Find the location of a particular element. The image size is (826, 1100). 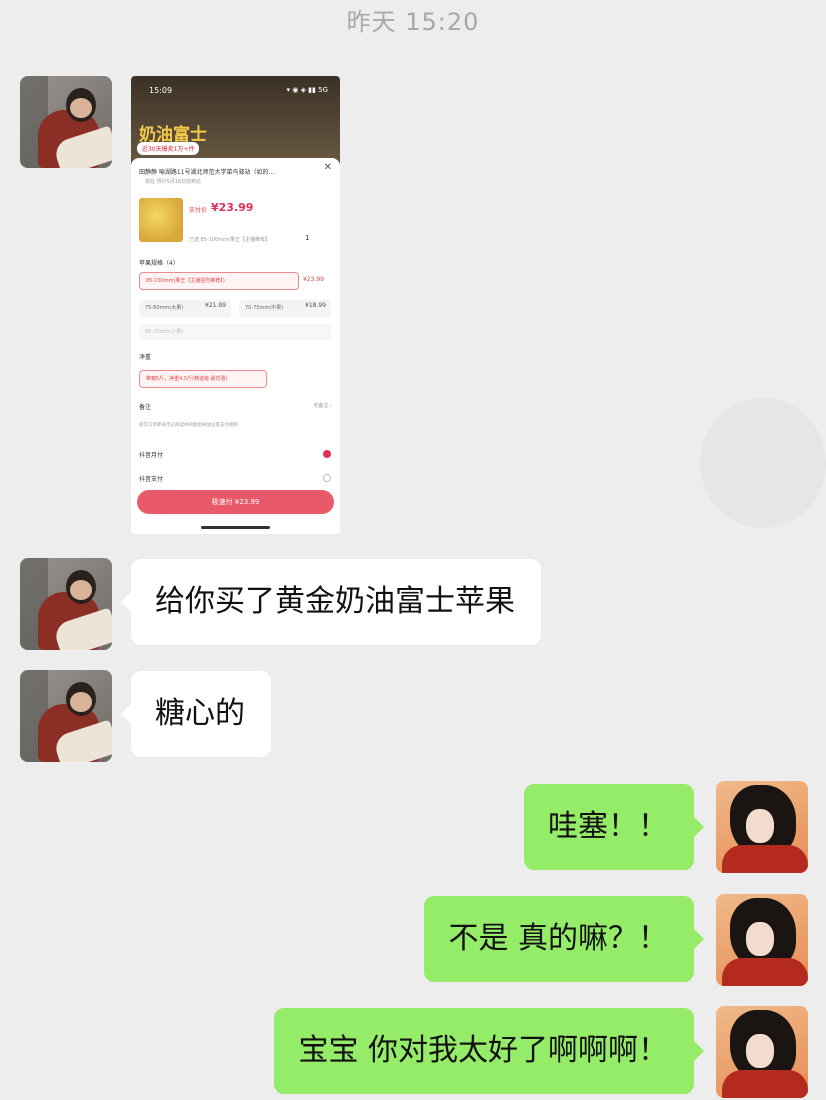

screenshot-address-sub: 现在 预计5月16日前到达 is located at coordinates (173, 182).